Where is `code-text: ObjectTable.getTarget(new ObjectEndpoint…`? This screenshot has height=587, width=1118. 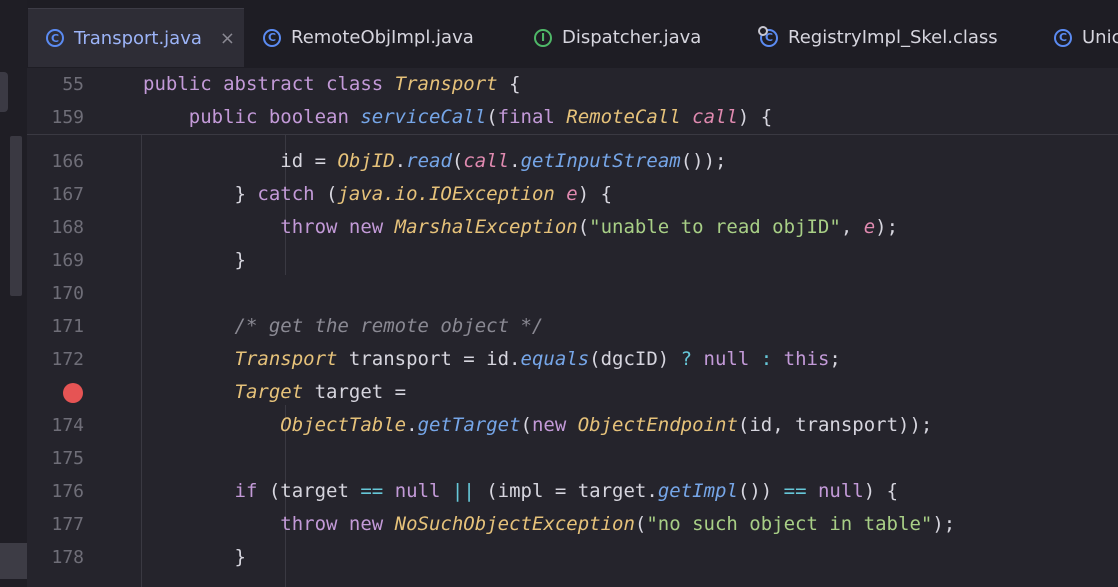
code-text: ObjectTable.getTarget(new ObjectEndpoint… is located at coordinates (538, 425).